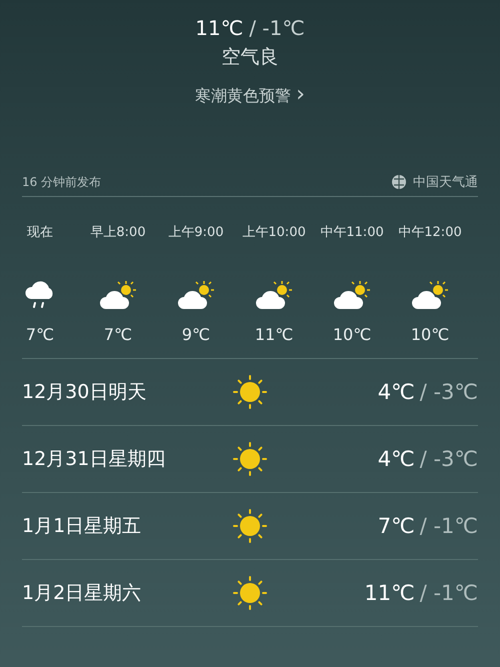 This screenshot has height=667, width=500. Describe the element at coordinates (250, 94) in the screenshot. I see `alert-link: 寒潮黄色预警 ›` at that location.